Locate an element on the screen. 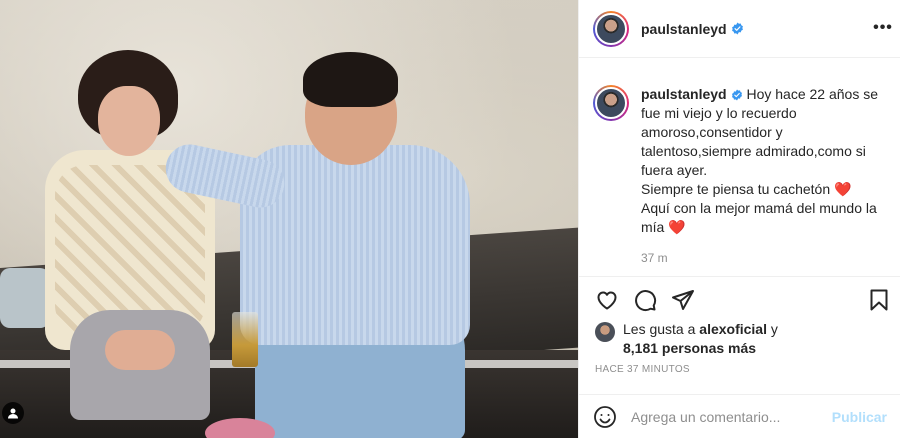 Image resolution: width=900 pixels, height=438 pixels. caption-line: Siempre te piensa tu cachetón ❤️ is located at coordinates (763, 189).